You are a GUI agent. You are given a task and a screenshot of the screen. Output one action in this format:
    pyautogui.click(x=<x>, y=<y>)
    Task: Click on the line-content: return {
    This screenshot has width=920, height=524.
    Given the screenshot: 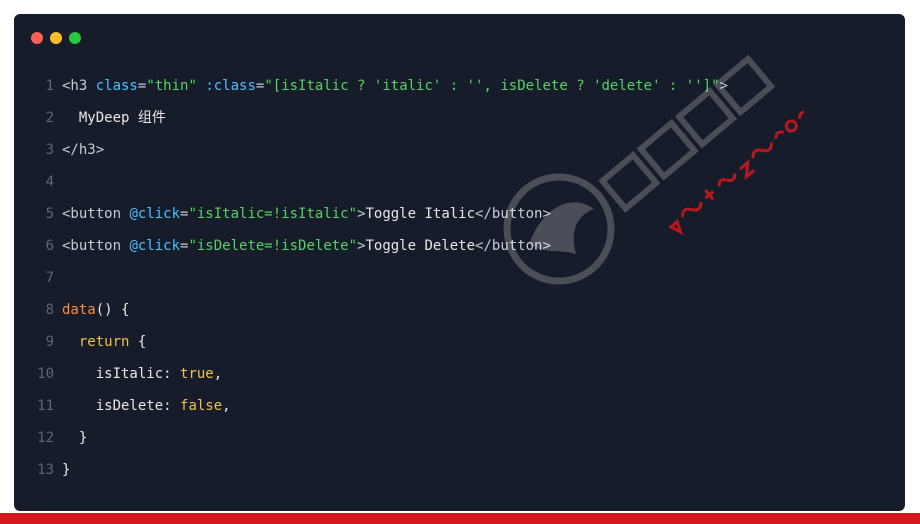 What is the action you would take?
    pyautogui.click(x=104, y=342)
    